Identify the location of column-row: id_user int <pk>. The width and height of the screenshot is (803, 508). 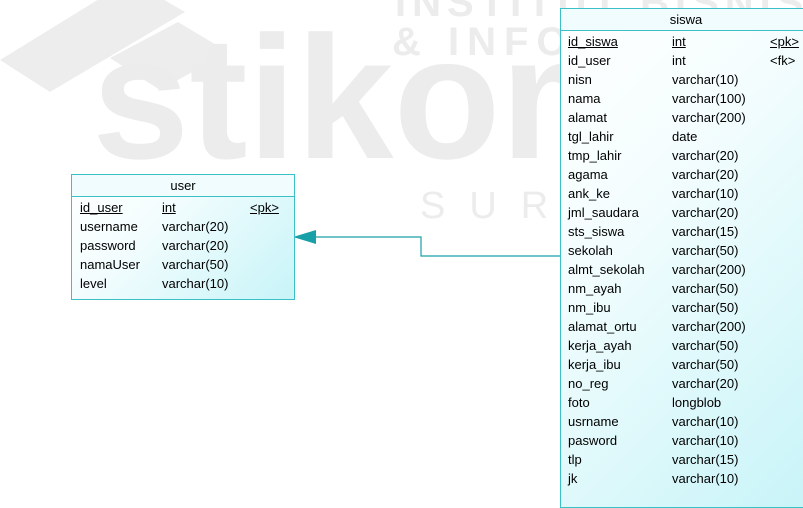
(183, 207).